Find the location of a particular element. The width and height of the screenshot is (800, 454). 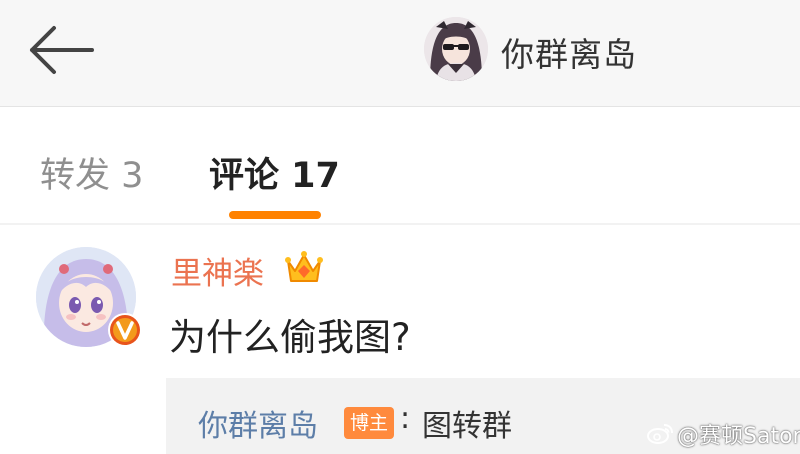

arrow-left-icon is located at coordinates (62, 50).